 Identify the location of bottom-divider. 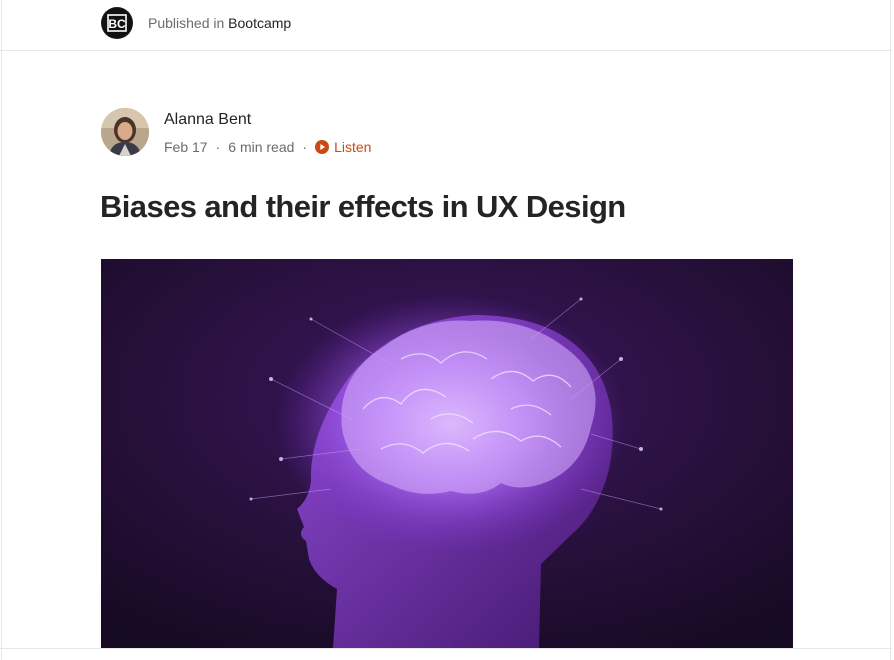
(446, 648).